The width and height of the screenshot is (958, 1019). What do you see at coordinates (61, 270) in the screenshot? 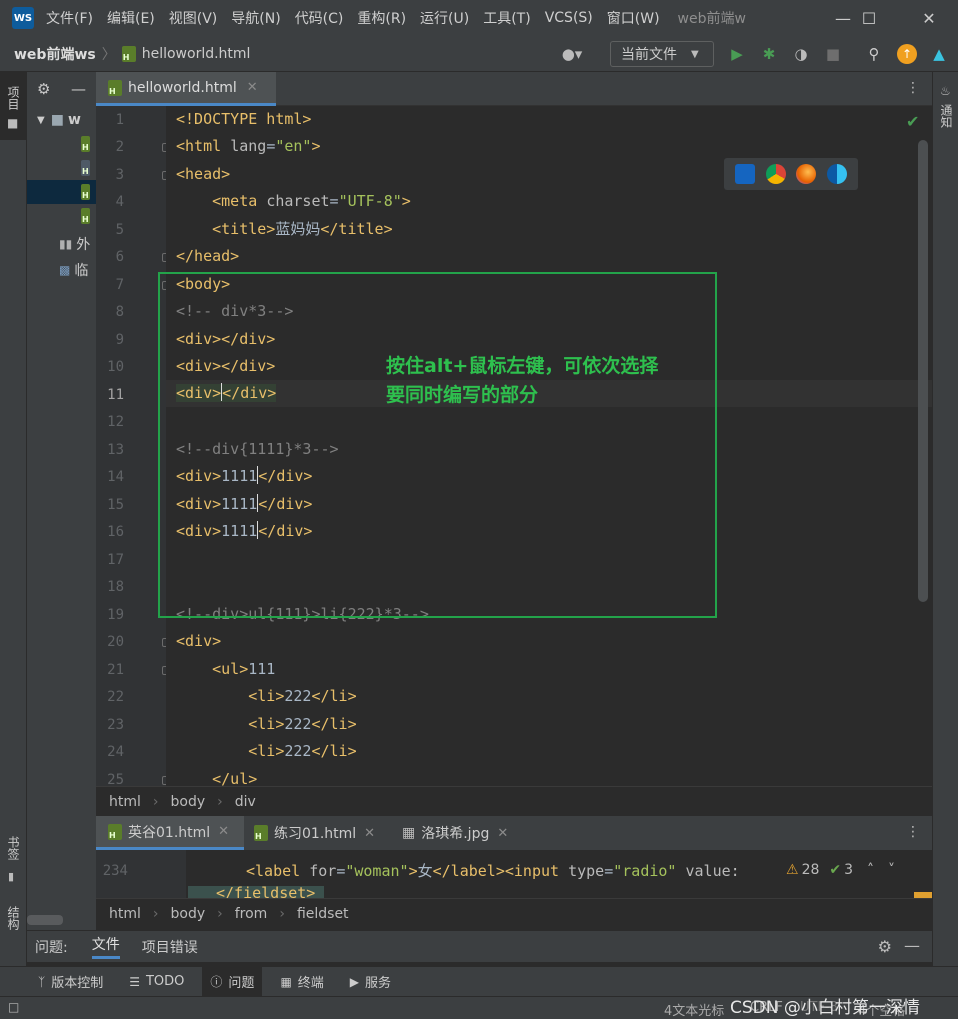
I see `tree-scratches: ▩ 临` at bounding box center [61, 270].